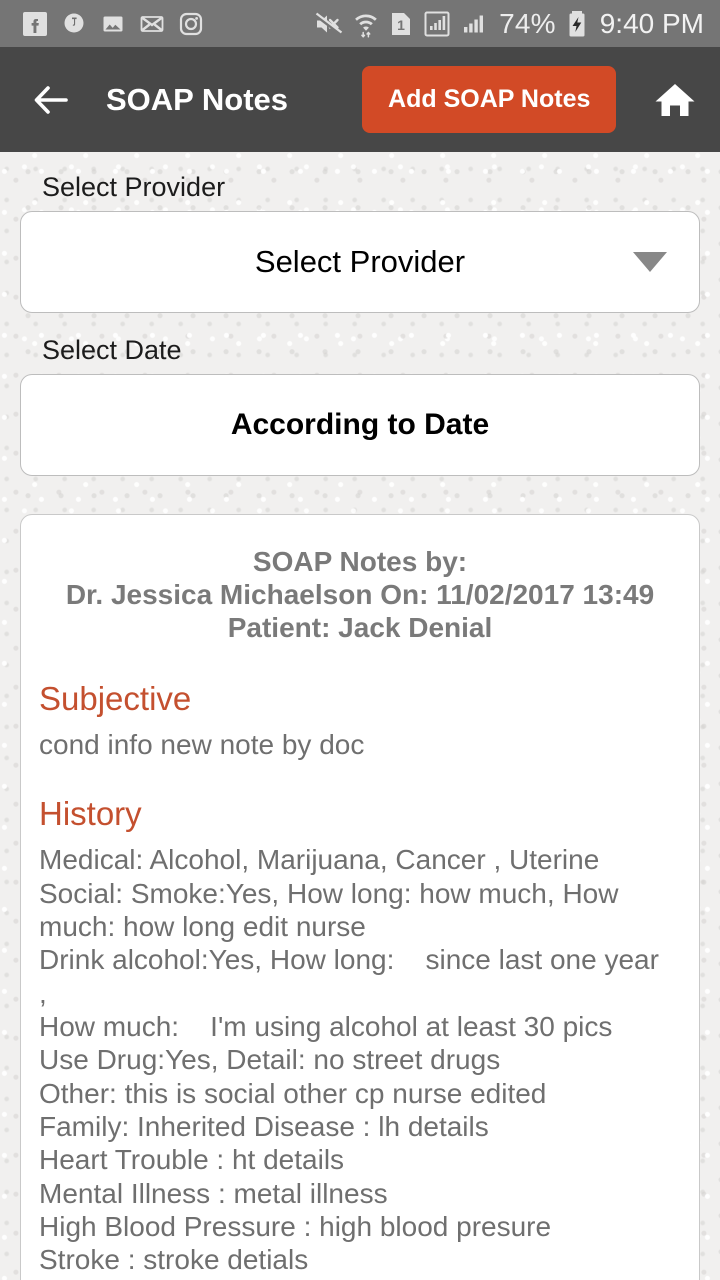 The height and width of the screenshot is (1280, 720). Describe the element at coordinates (675, 100) in the screenshot. I see `home-icon` at that location.